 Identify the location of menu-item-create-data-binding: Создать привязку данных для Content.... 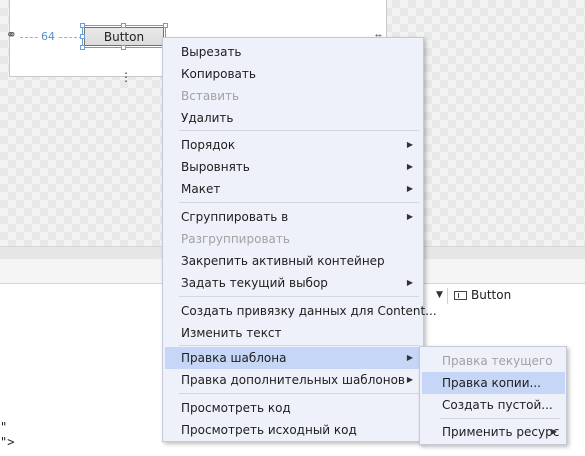
(301, 311).